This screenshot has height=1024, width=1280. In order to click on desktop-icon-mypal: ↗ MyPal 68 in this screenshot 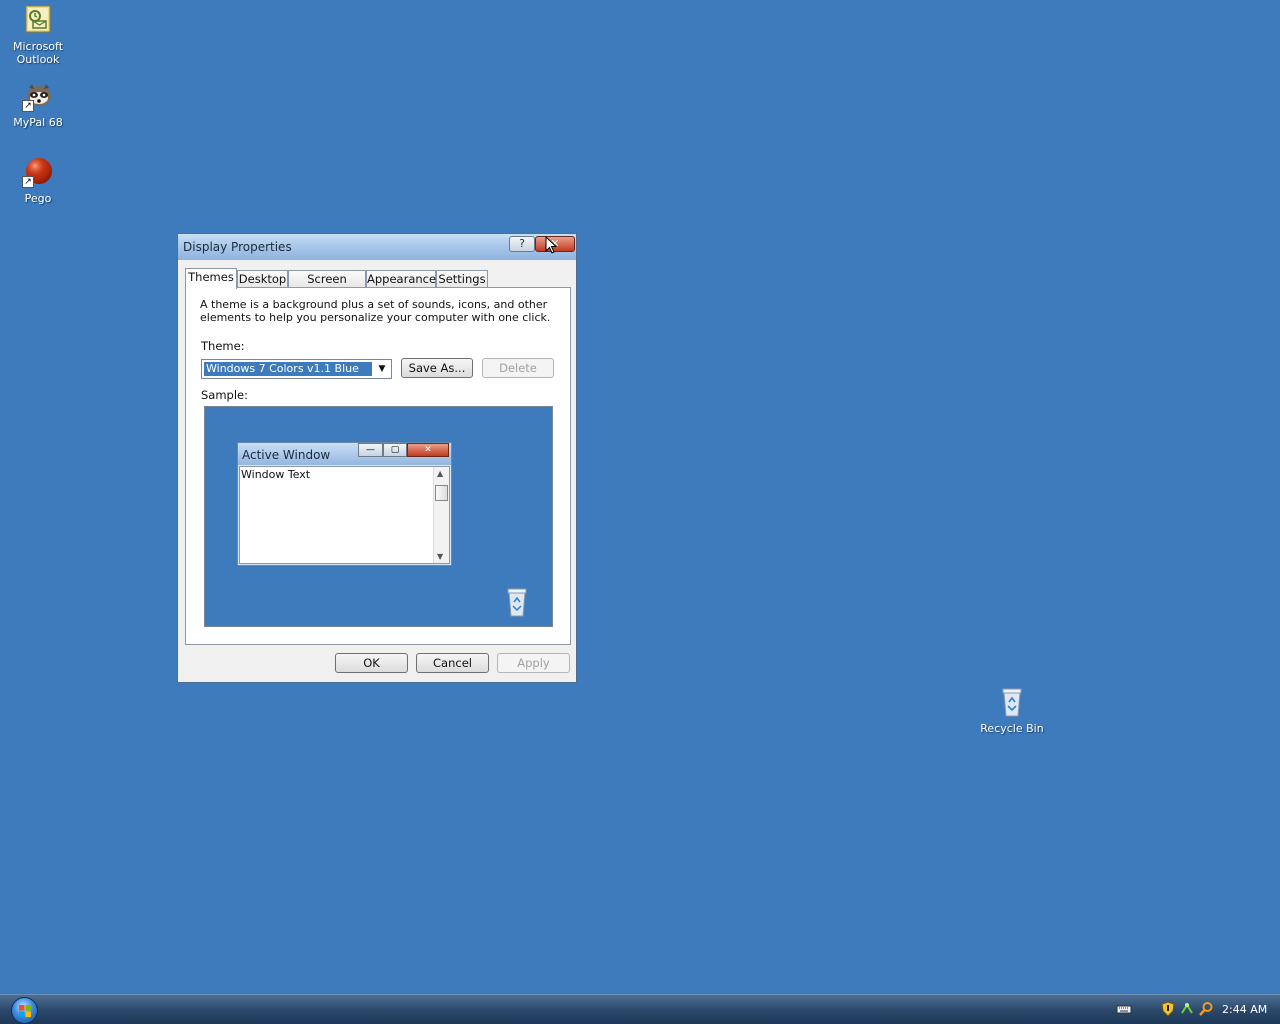, I will do `click(38, 104)`.